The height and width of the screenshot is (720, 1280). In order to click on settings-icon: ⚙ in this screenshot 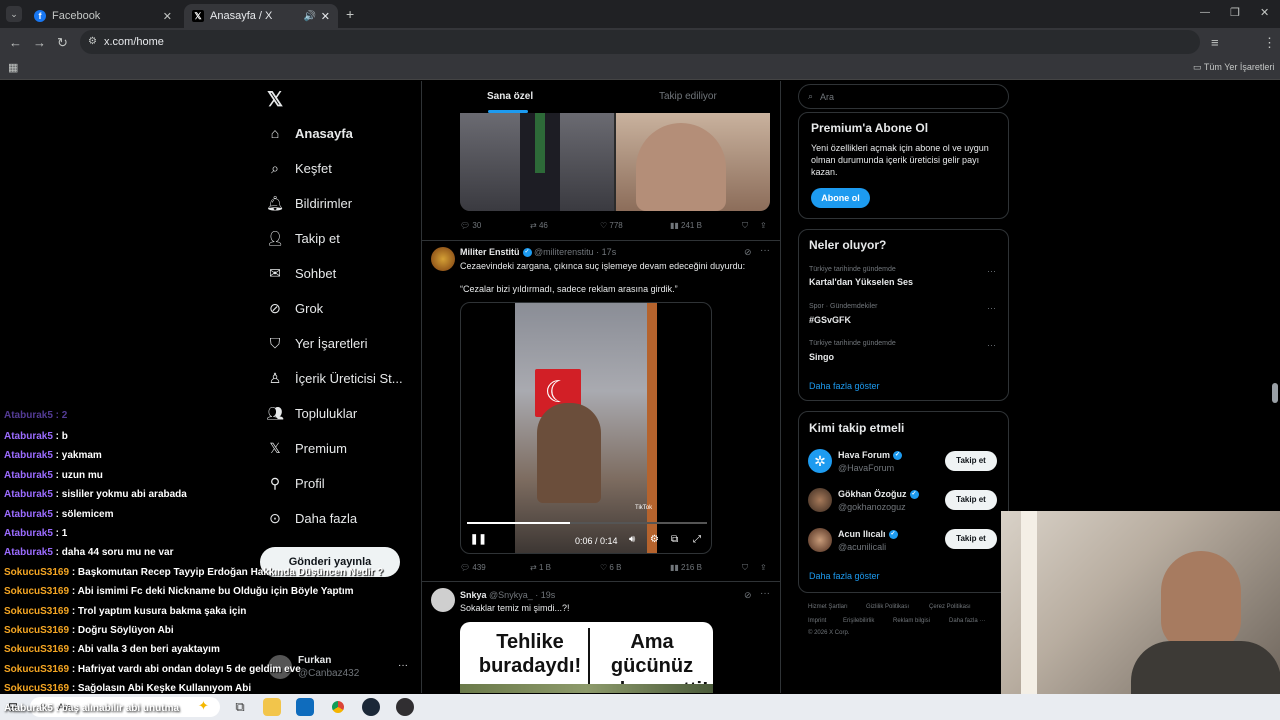, I will do `click(654, 539)`.